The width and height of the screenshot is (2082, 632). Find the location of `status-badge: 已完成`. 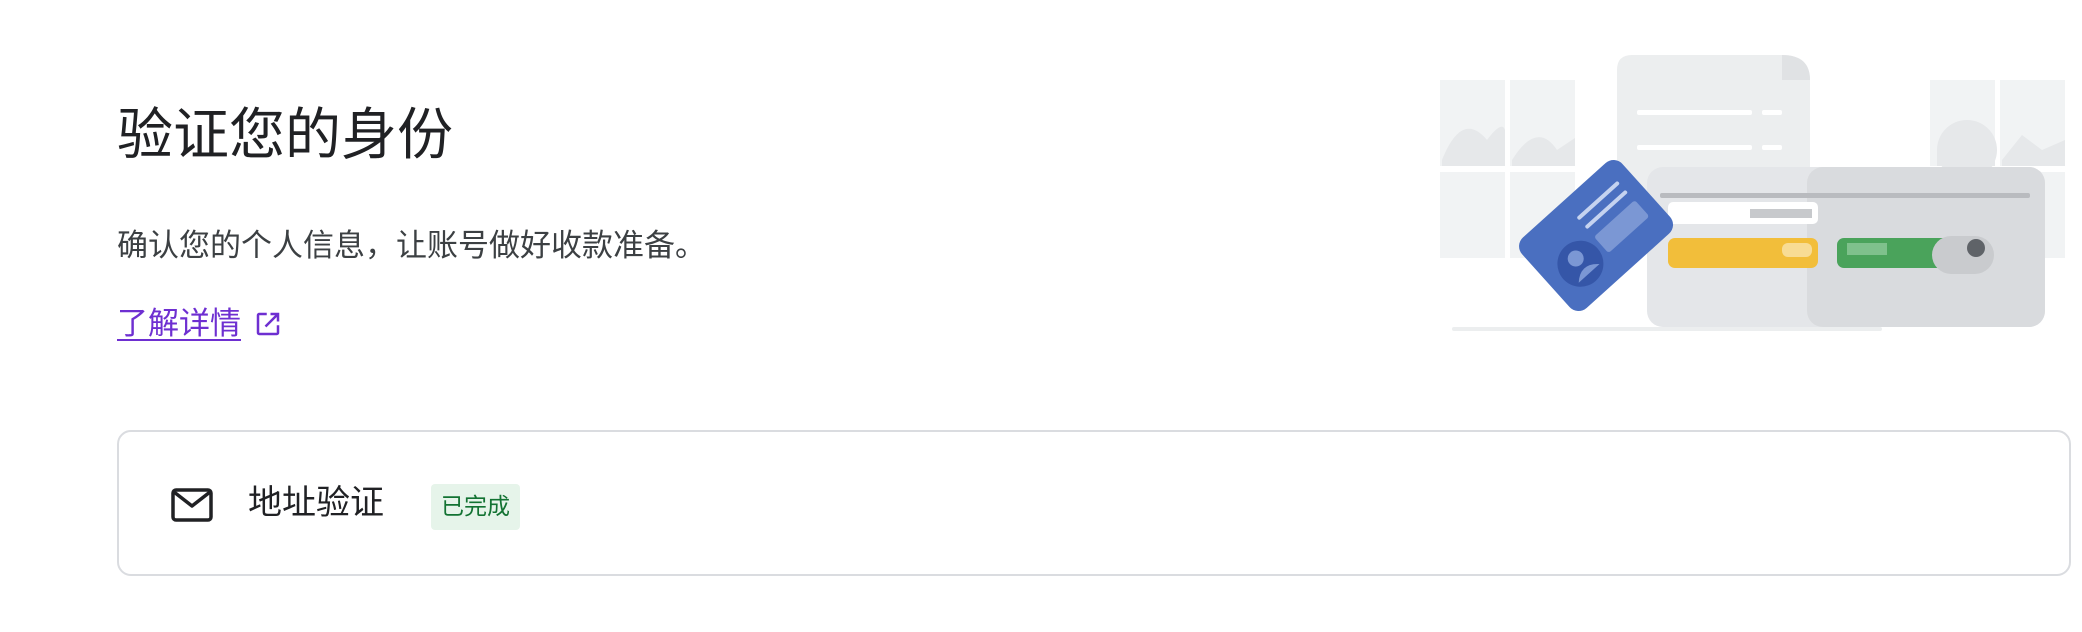

status-badge: 已完成 is located at coordinates (475, 507).